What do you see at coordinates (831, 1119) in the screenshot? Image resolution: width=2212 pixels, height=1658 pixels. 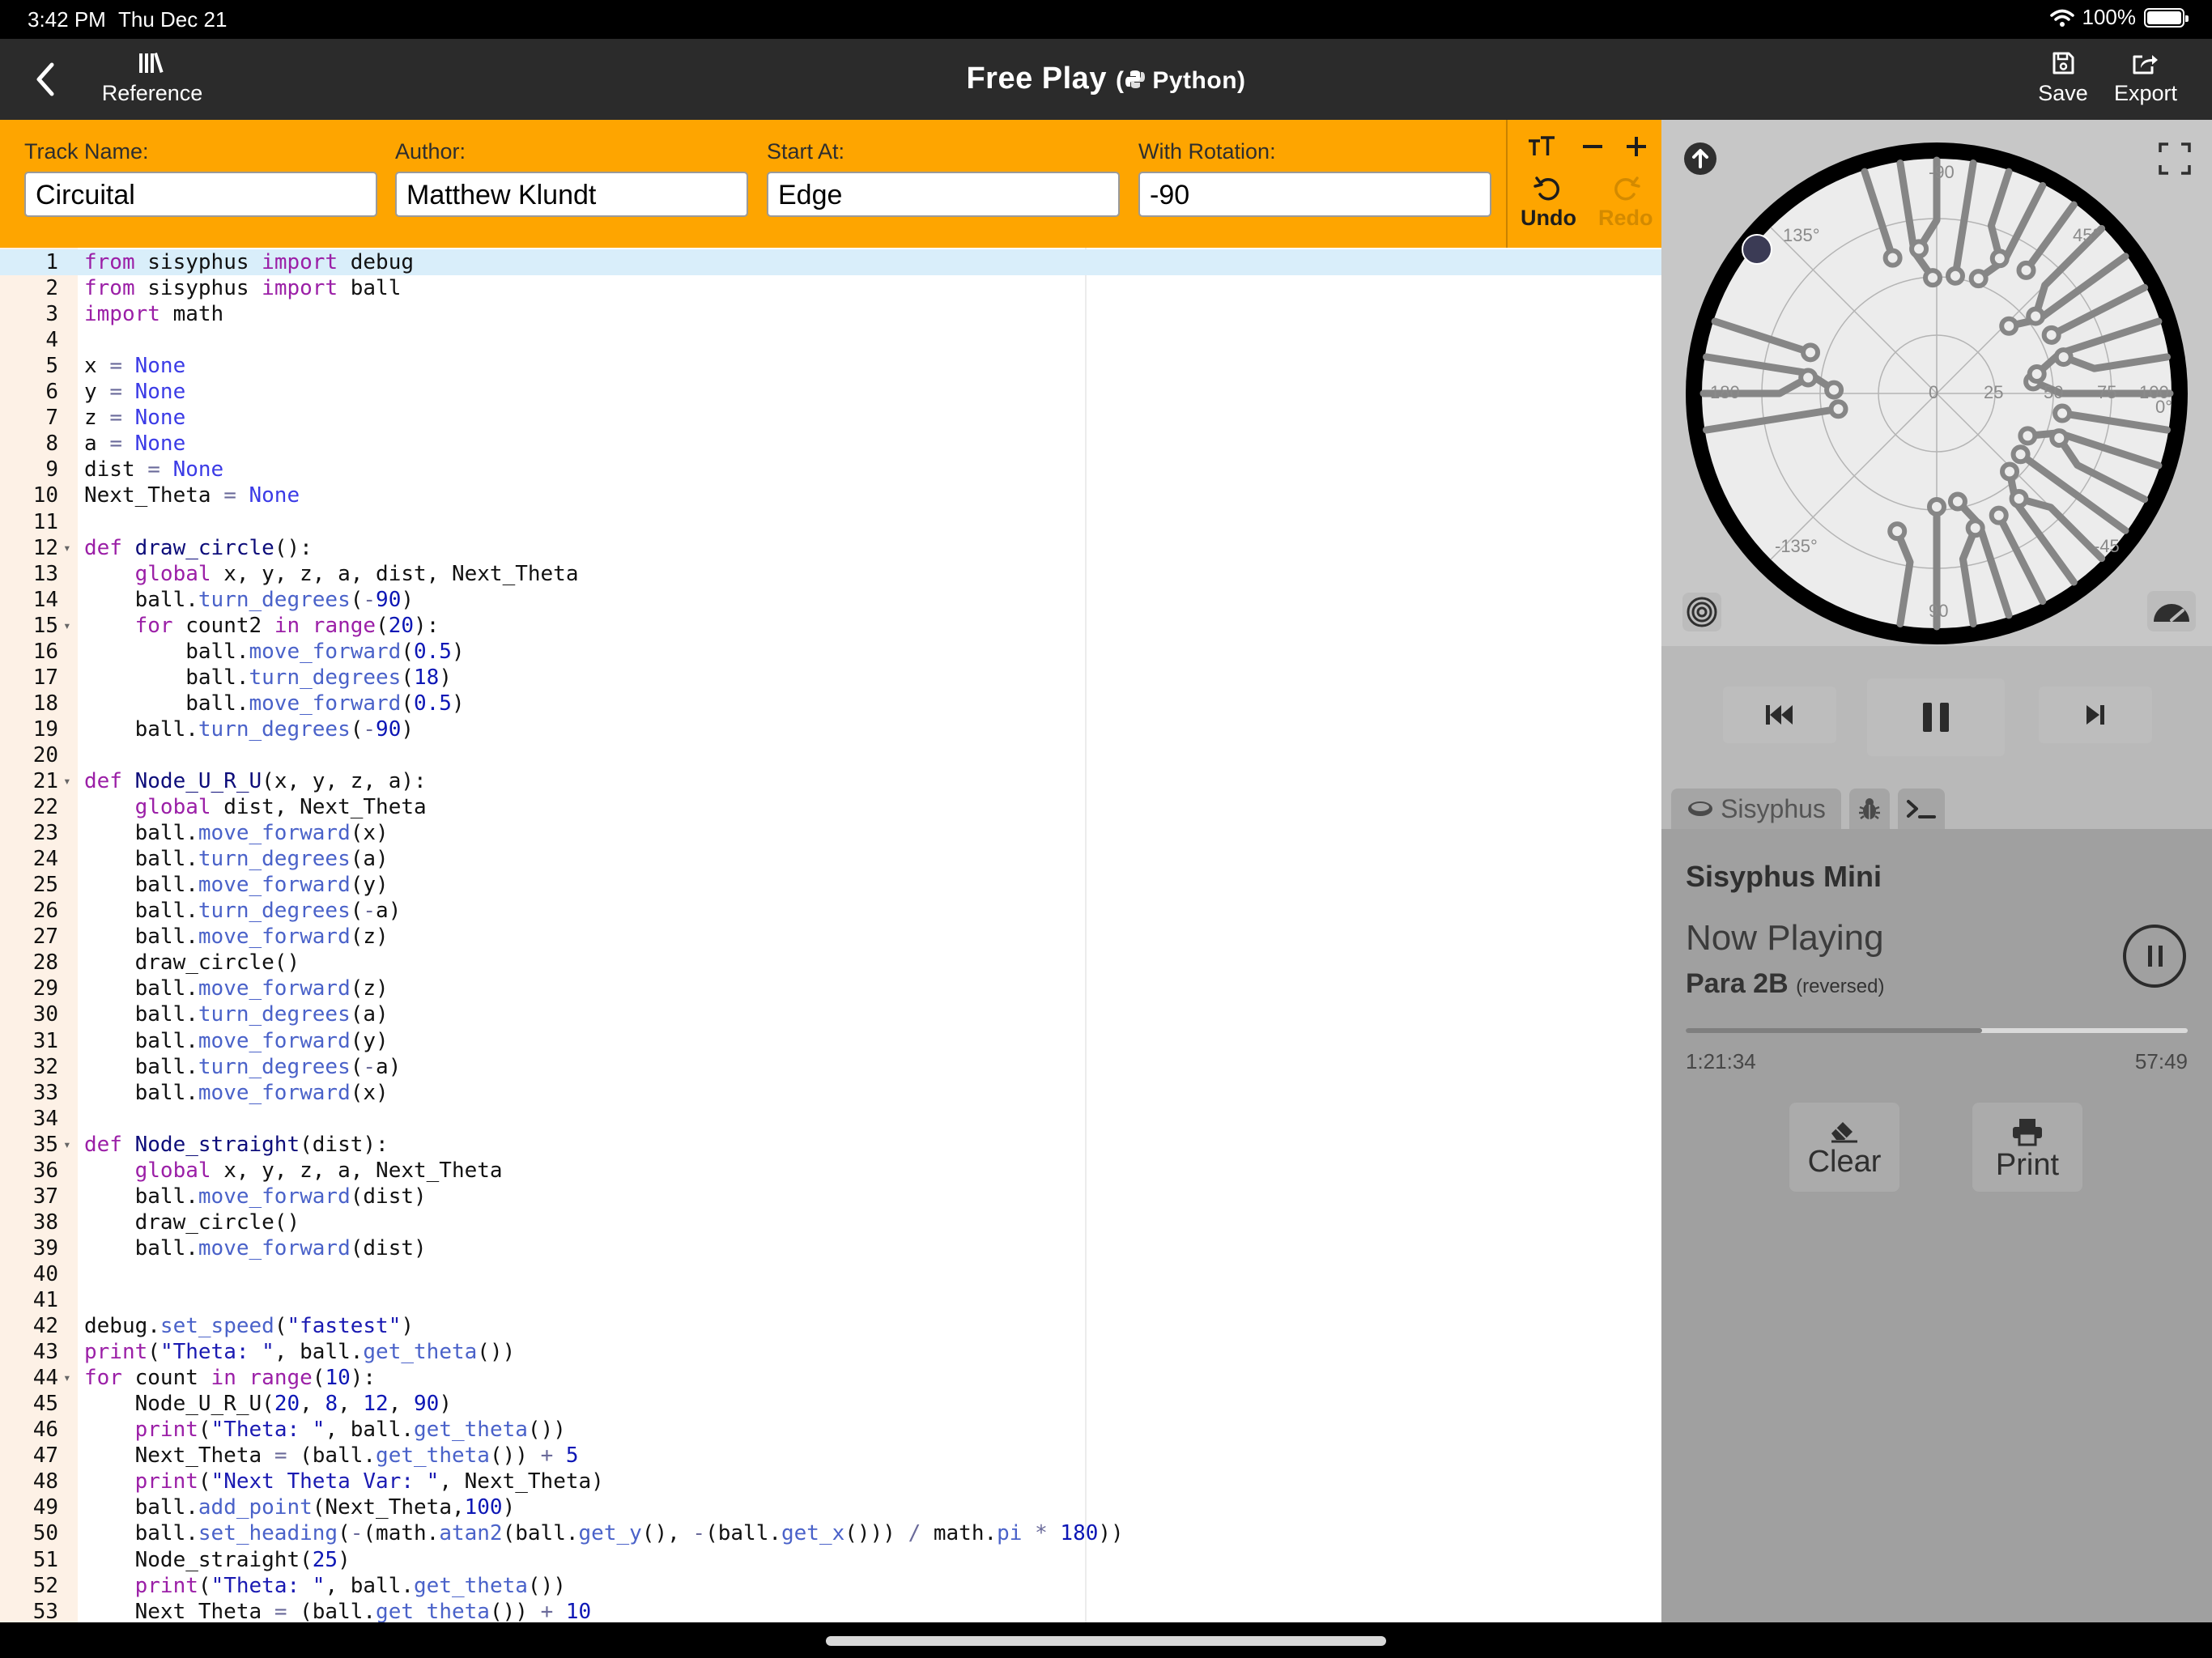 I see `code-line: 34` at bounding box center [831, 1119].